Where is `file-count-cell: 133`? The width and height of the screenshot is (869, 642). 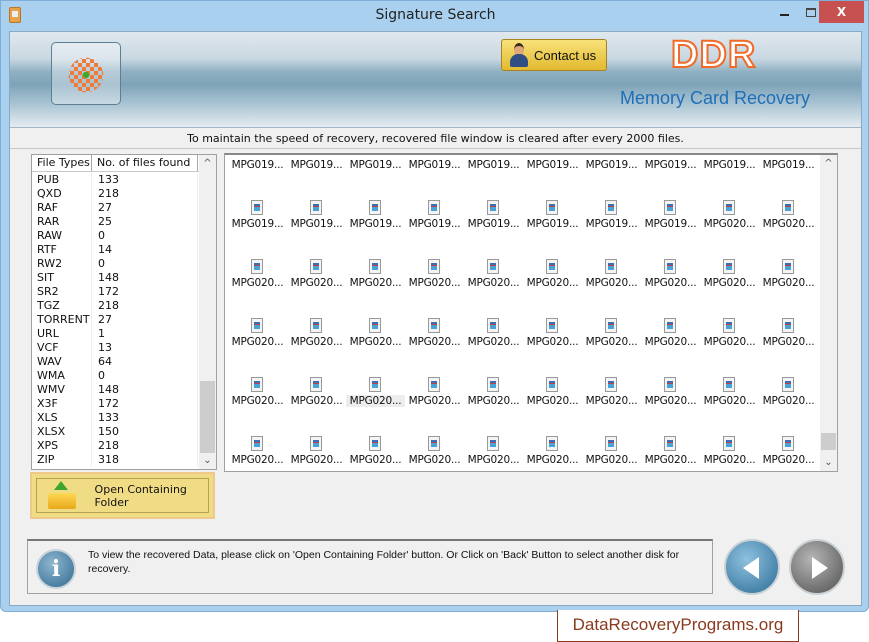 file-count-cell: 133 is located at coordinates (145, 418).